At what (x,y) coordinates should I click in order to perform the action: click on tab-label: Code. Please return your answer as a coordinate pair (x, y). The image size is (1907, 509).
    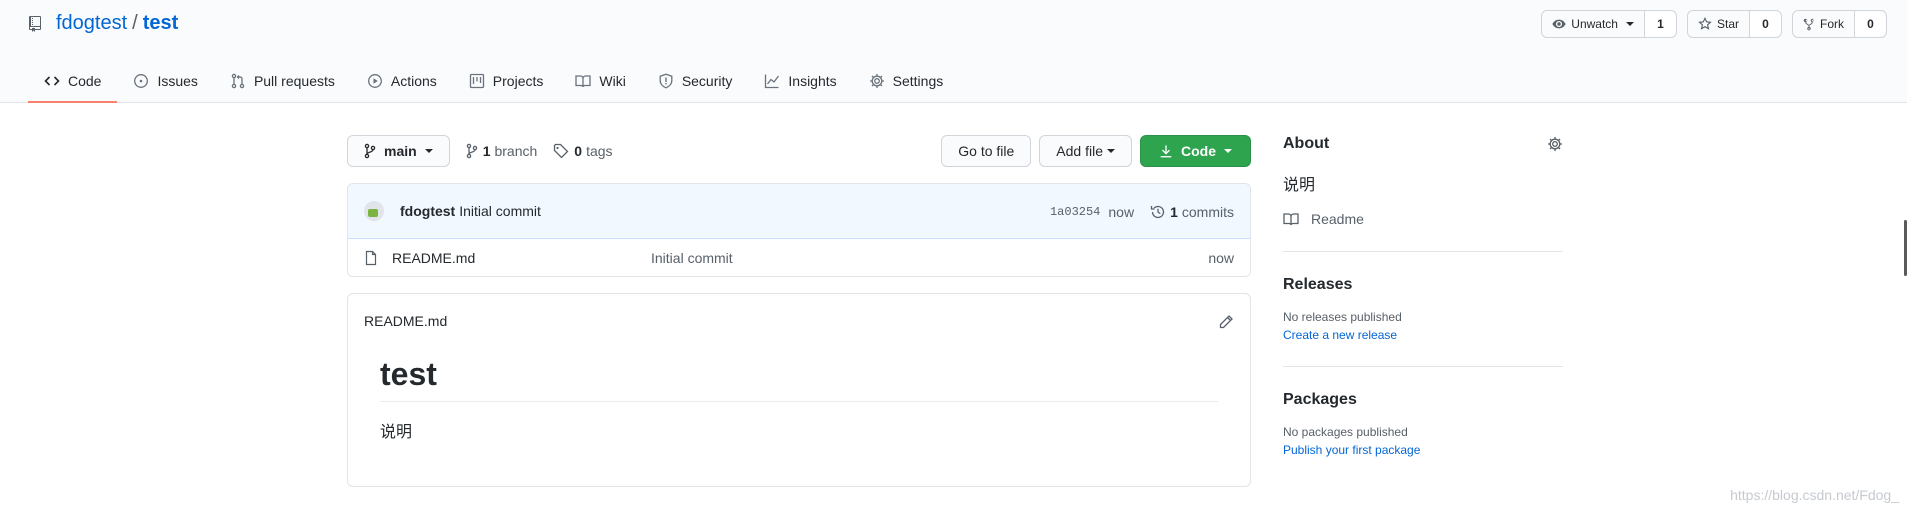
    Looking at the image, I should click on (85, 80).